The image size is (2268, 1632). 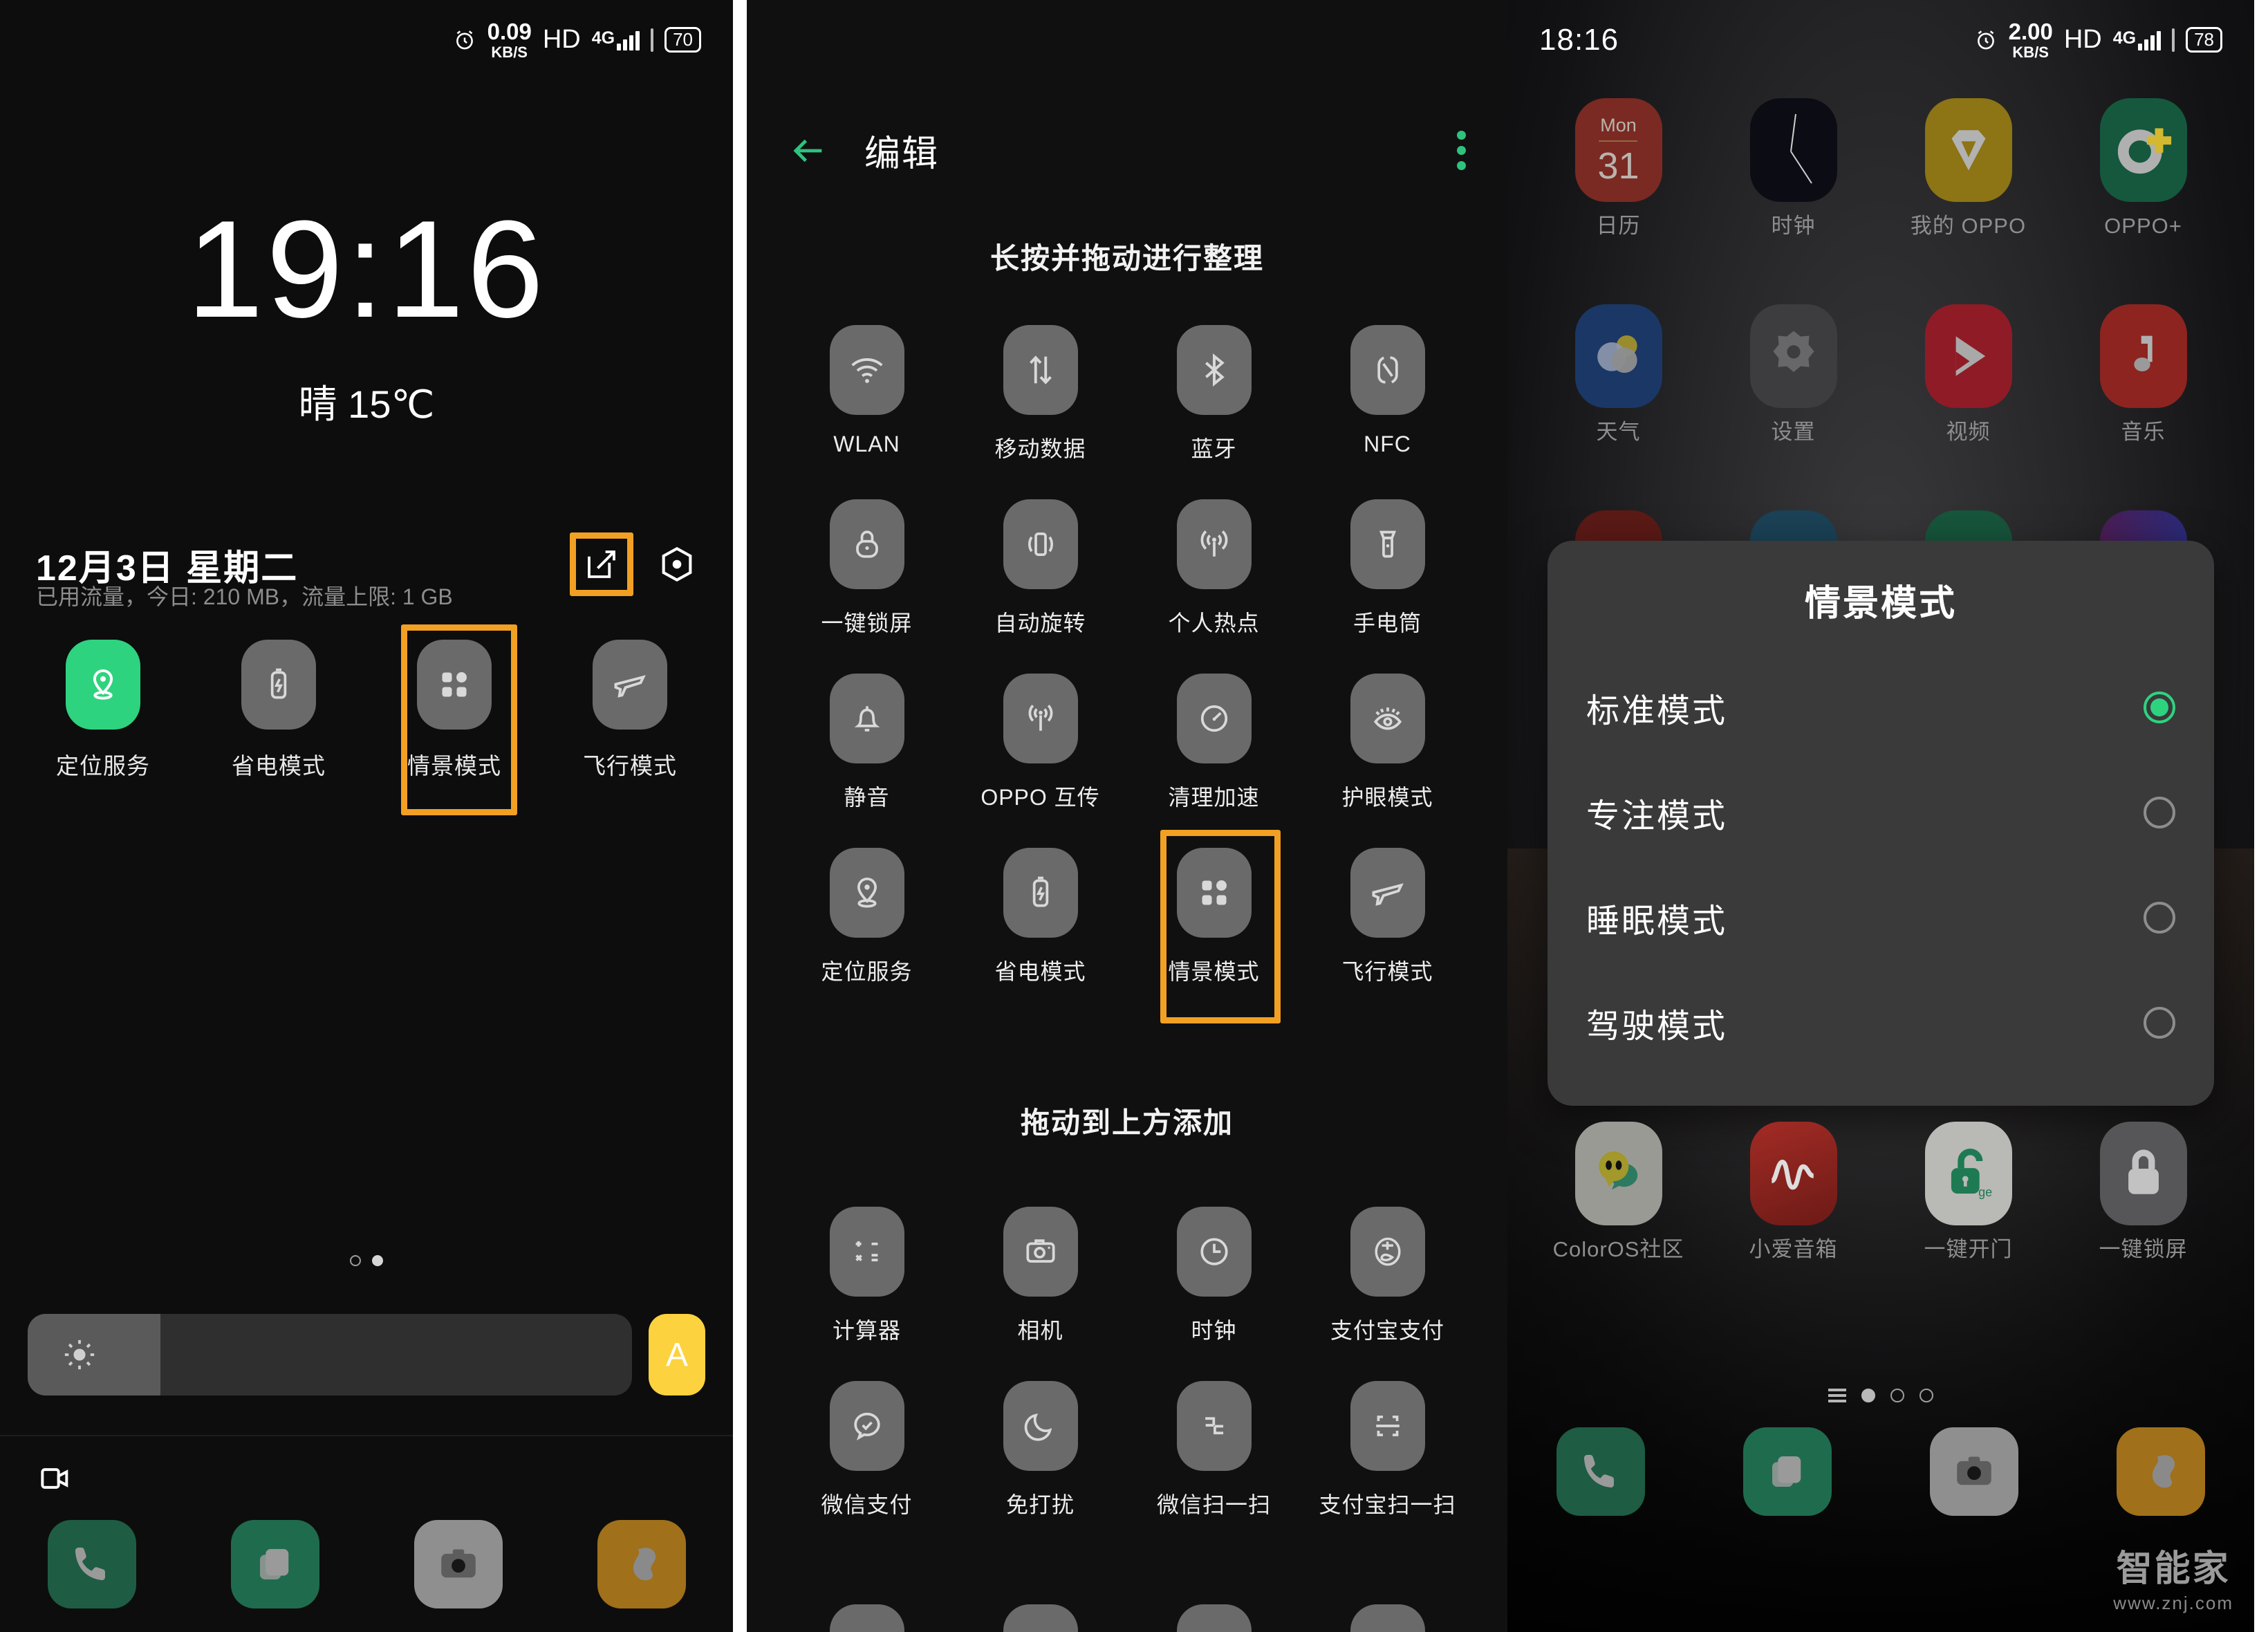 I want to click on calendar-app-icon: Mon 31, so click(x=1618, y=150).